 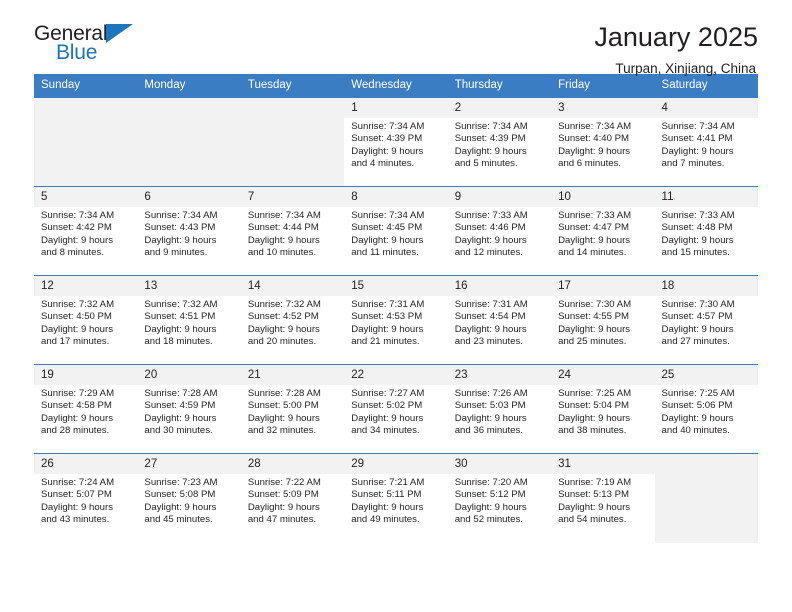 What do you see at coordinates (78, 393) in the screenshot?
I see `sunrise-text: Sunrise: 7:29 AM` at bounding box center [78, 393].